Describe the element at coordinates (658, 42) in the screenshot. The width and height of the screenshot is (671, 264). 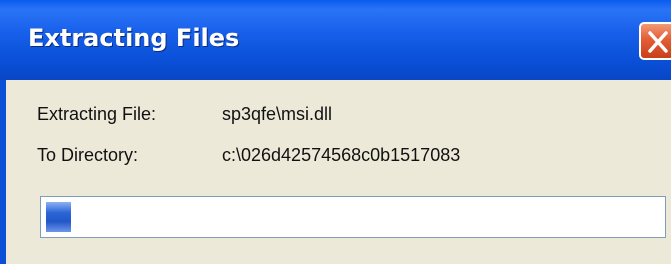
I see `close-icon` at that location.